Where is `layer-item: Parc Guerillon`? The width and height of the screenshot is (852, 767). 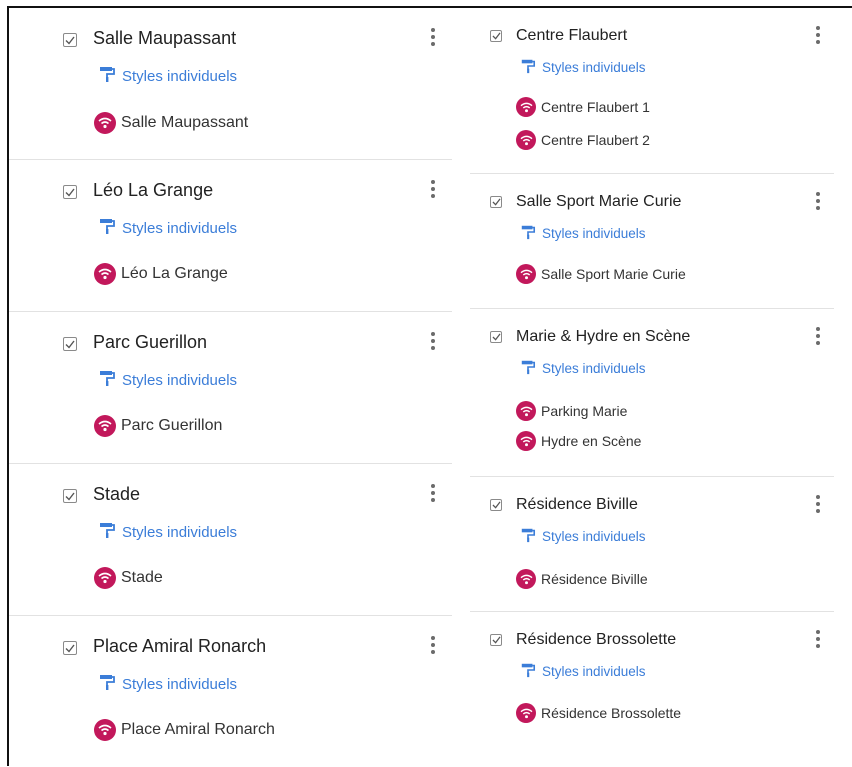
layer-item: Parc Guerillon is located at coordinates (158, 426).